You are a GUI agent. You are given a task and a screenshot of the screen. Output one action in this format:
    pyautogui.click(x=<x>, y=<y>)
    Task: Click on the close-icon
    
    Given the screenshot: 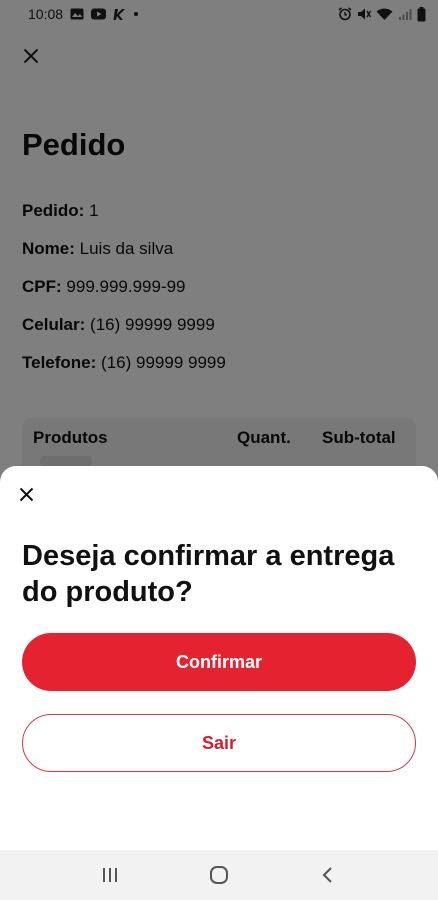 What is the action you would take?
    pyautogui.click(x=26, y=494)
    